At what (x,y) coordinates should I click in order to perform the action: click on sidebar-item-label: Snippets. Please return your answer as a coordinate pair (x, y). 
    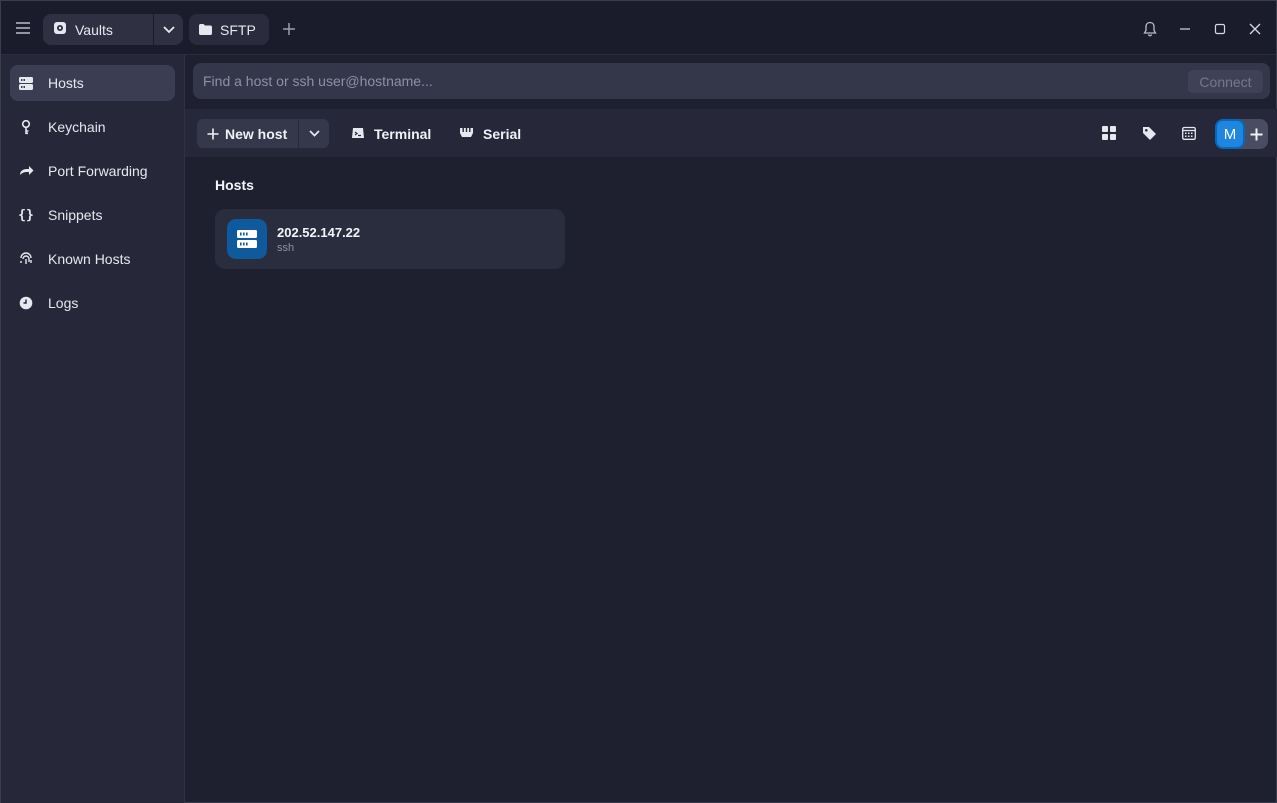
    Looking at the image, I should click on (75, 215).